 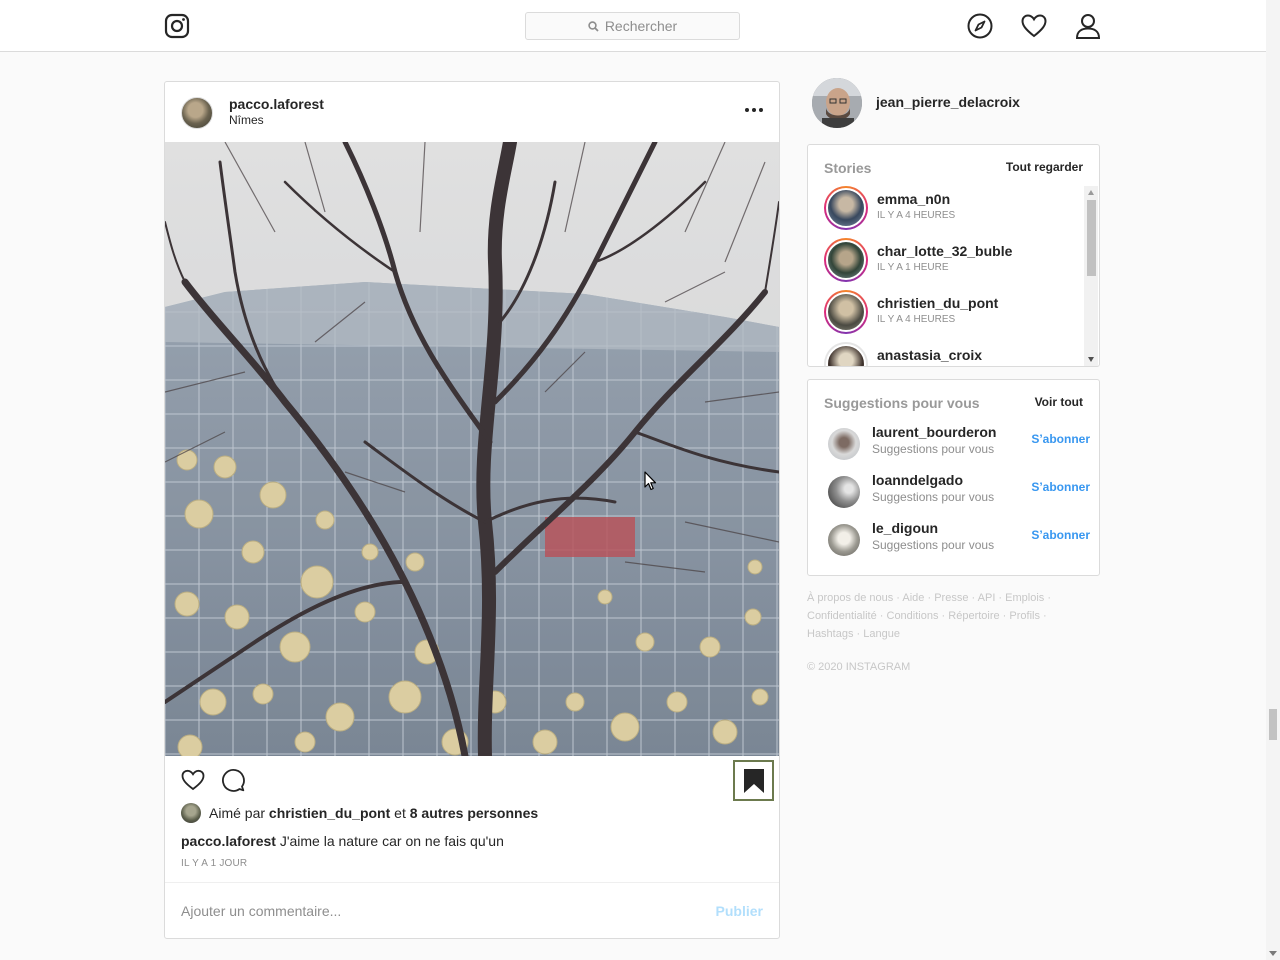 I want to click on comment-input, so click(x=421, y=911).